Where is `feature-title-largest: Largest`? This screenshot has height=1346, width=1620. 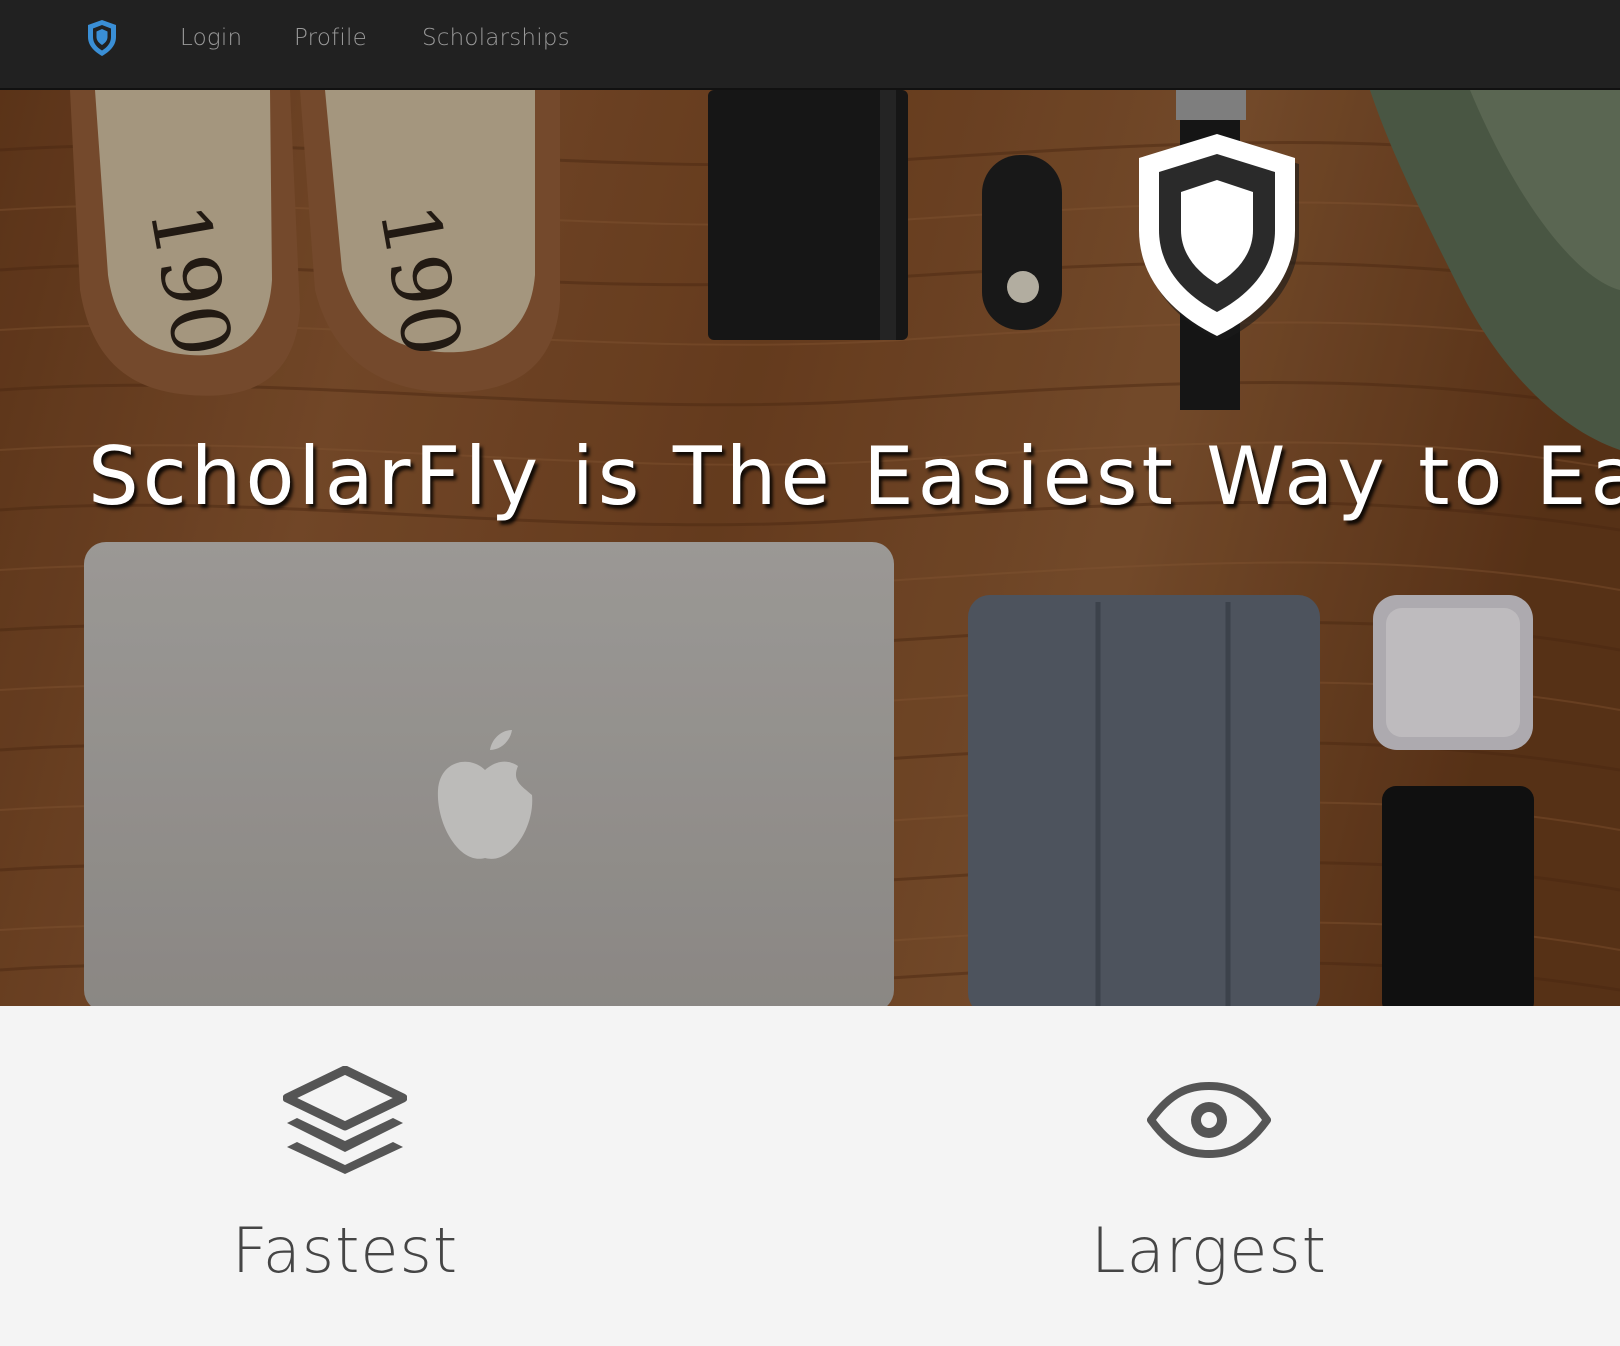
feature-title-largest: Largest is located at coordinates (1209, 1250).